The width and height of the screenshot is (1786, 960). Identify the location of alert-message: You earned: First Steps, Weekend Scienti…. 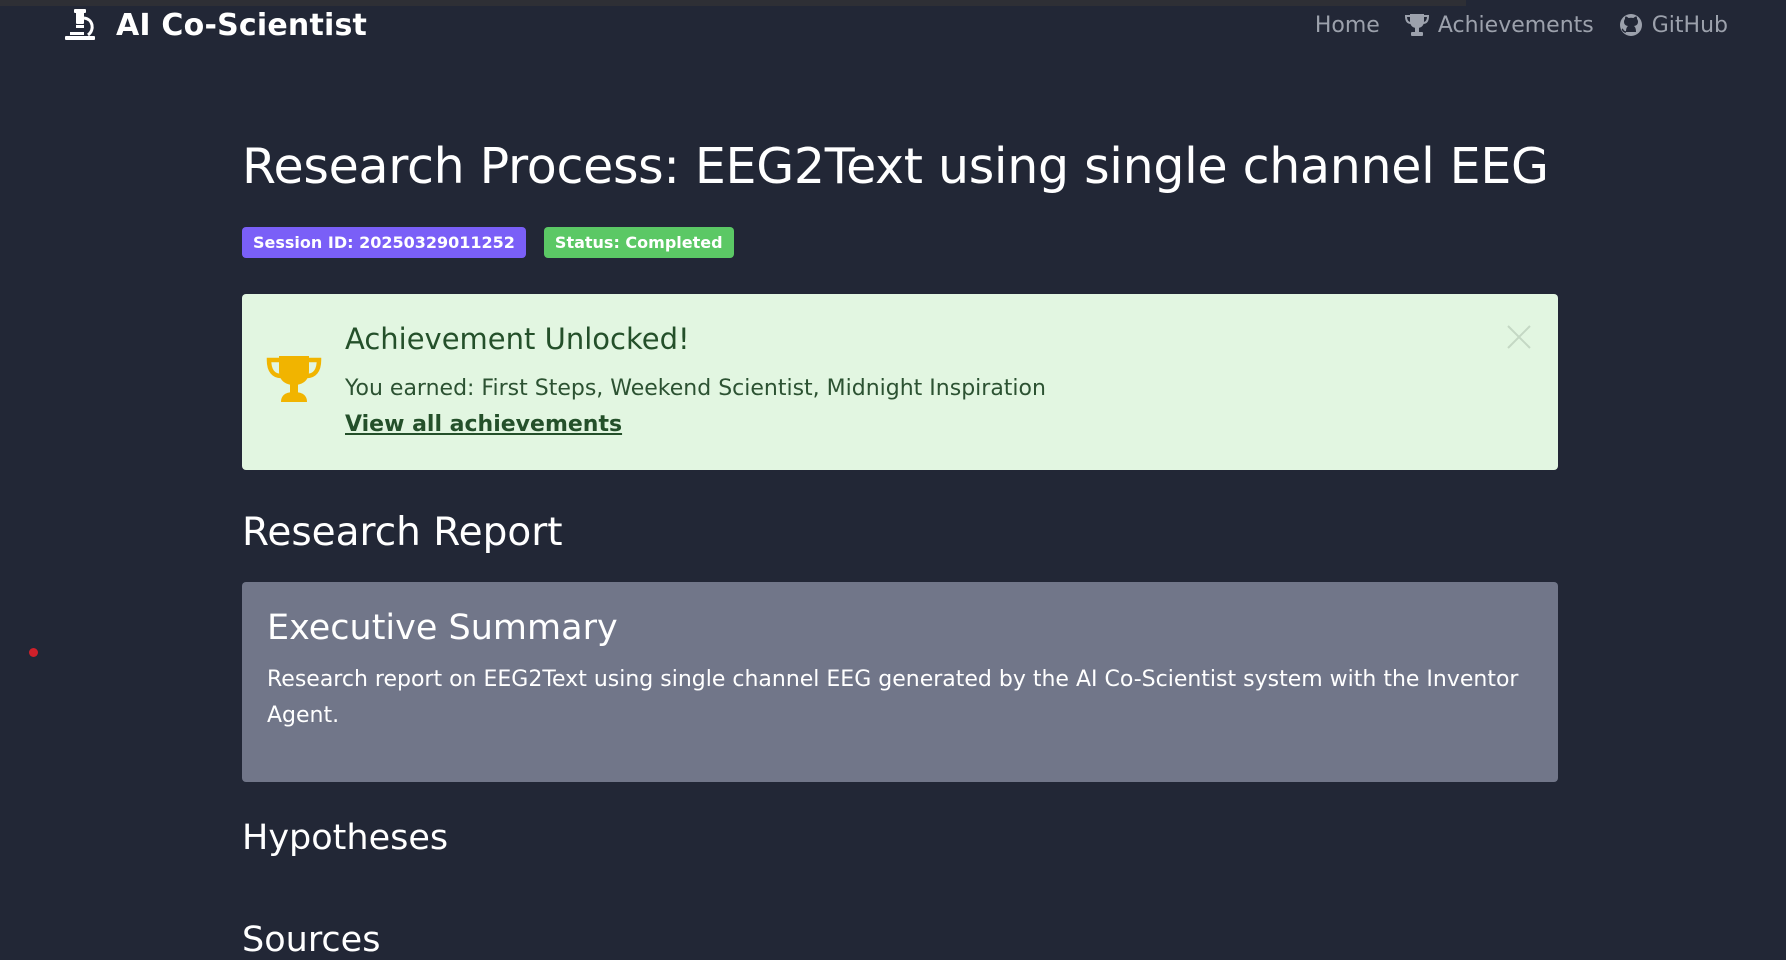
(695, 388).